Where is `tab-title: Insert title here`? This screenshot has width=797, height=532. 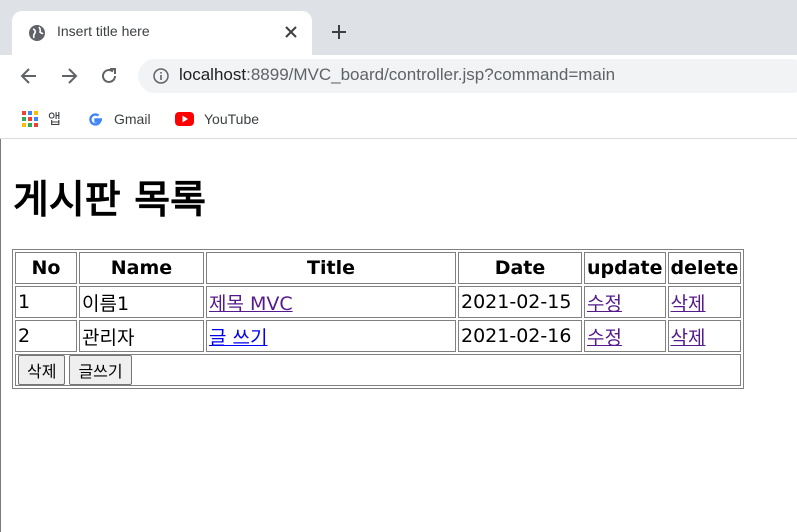 tab-title: Insert title here is located at coordinates (103, 31).